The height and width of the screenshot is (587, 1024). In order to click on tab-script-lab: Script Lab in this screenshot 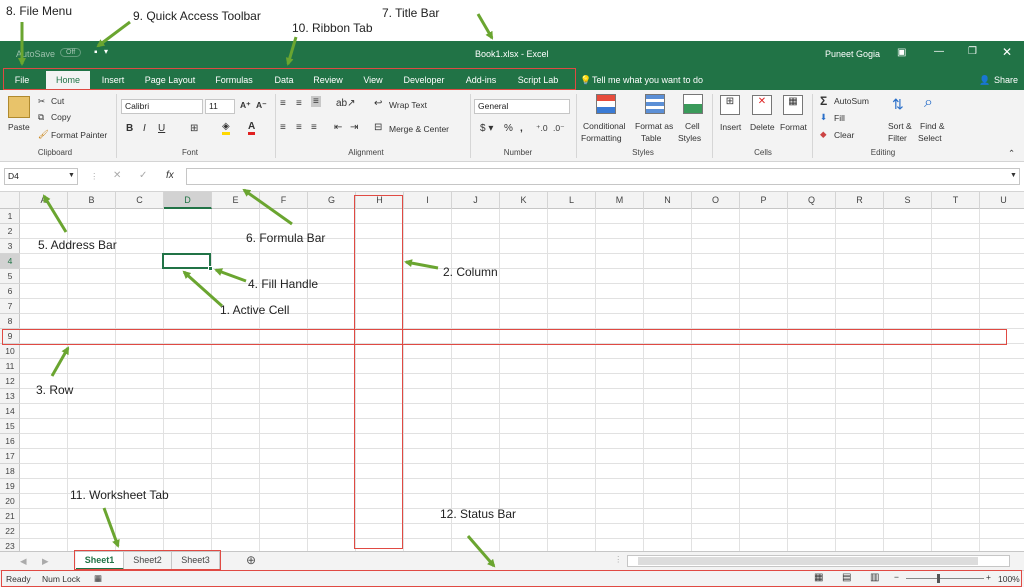, I will do `click(538, 80)`.